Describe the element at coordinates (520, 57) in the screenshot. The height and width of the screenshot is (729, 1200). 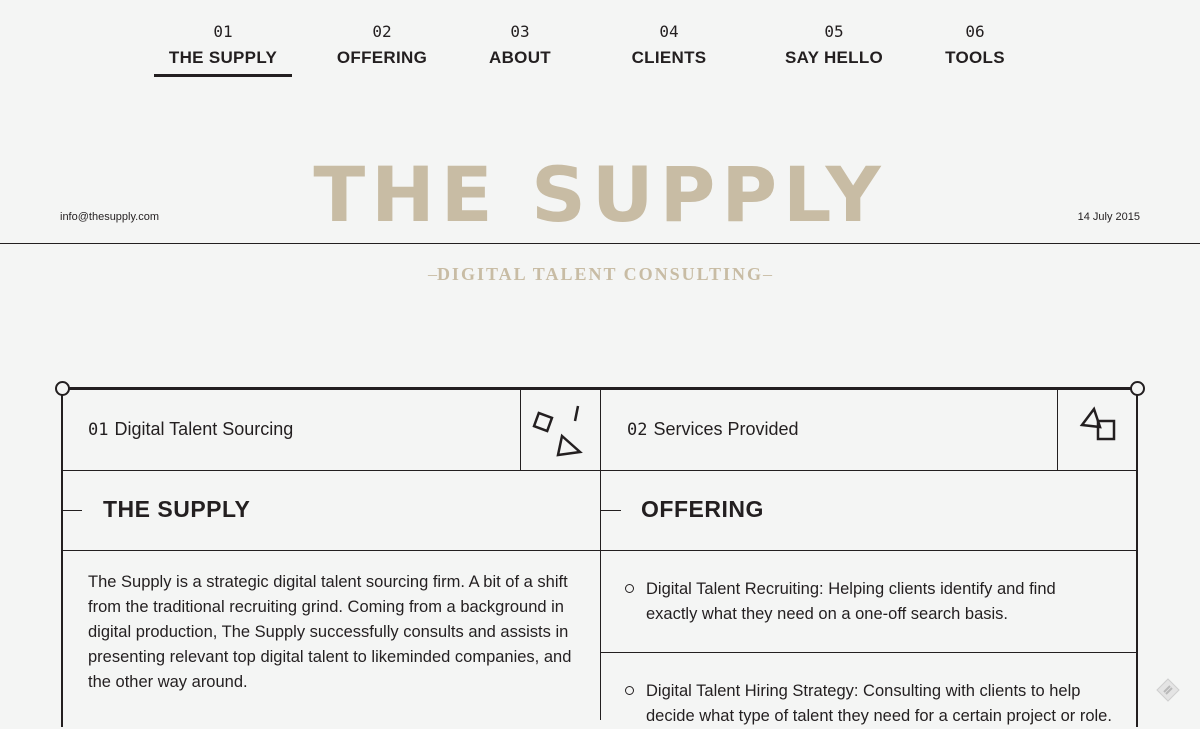
I see `nav-label: ABOUT` at that location.